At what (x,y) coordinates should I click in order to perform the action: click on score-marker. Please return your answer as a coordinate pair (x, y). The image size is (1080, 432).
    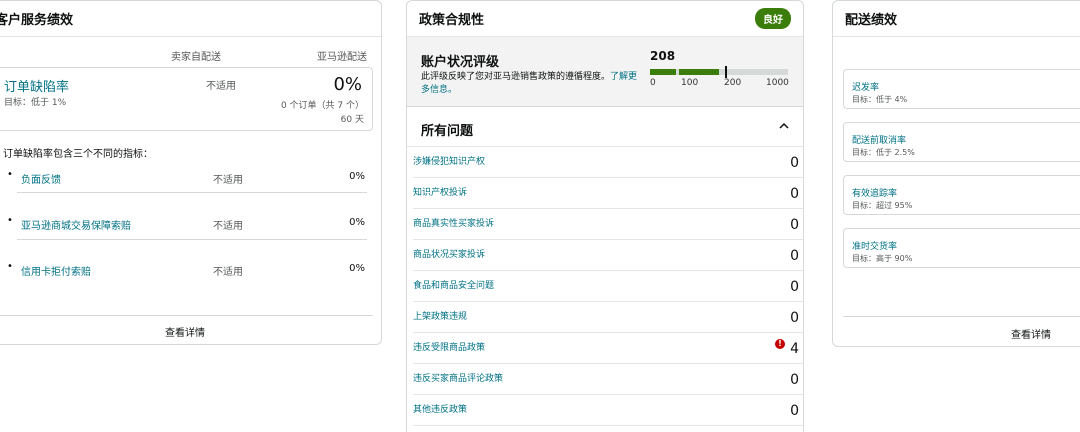
    Looking at the image, I should click on (725, 72).